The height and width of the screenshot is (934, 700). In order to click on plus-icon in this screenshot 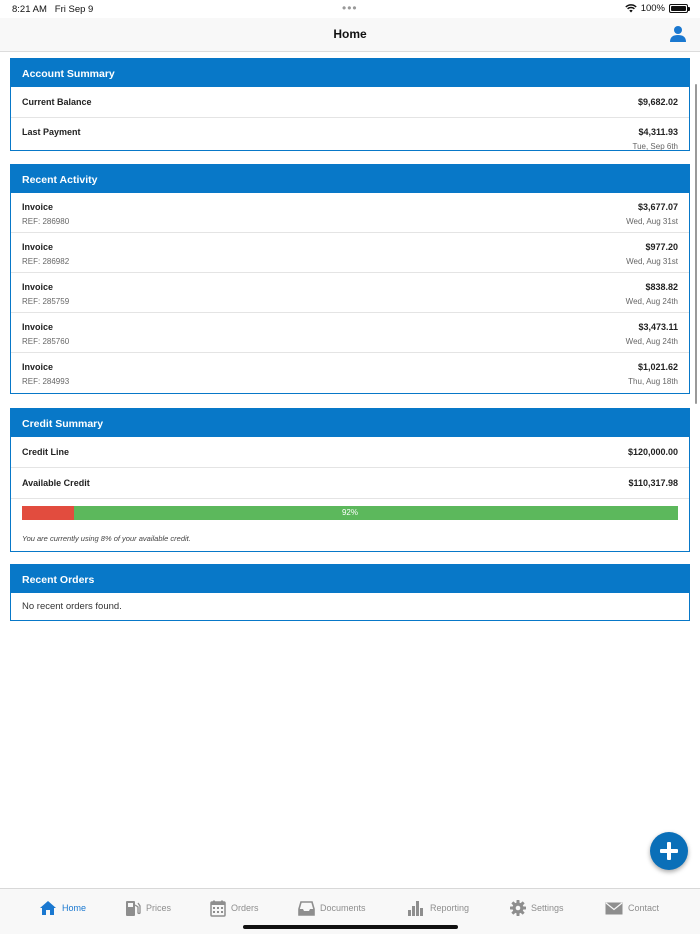, I will do `click(669, 851)`.